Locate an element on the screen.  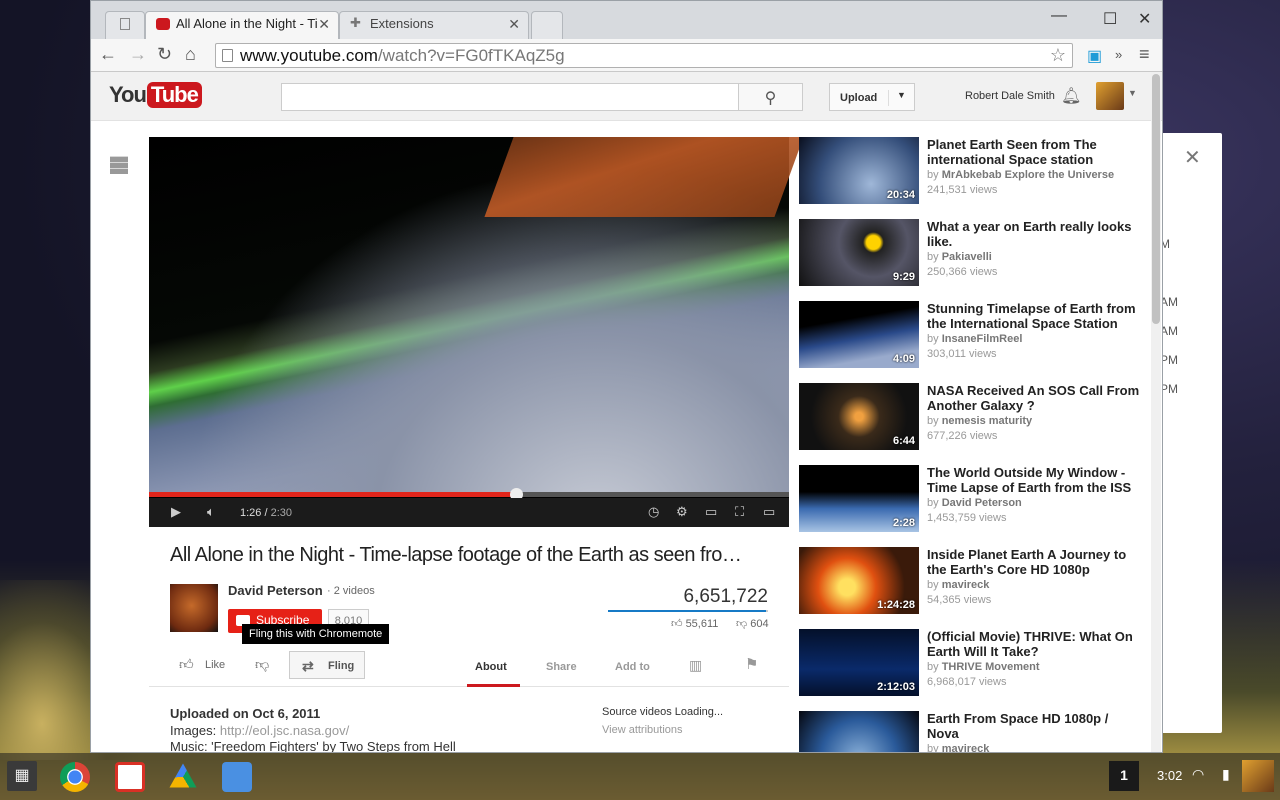
related-video-title: What a year on Earth really looks like. is located at coordinates (1034, 234).